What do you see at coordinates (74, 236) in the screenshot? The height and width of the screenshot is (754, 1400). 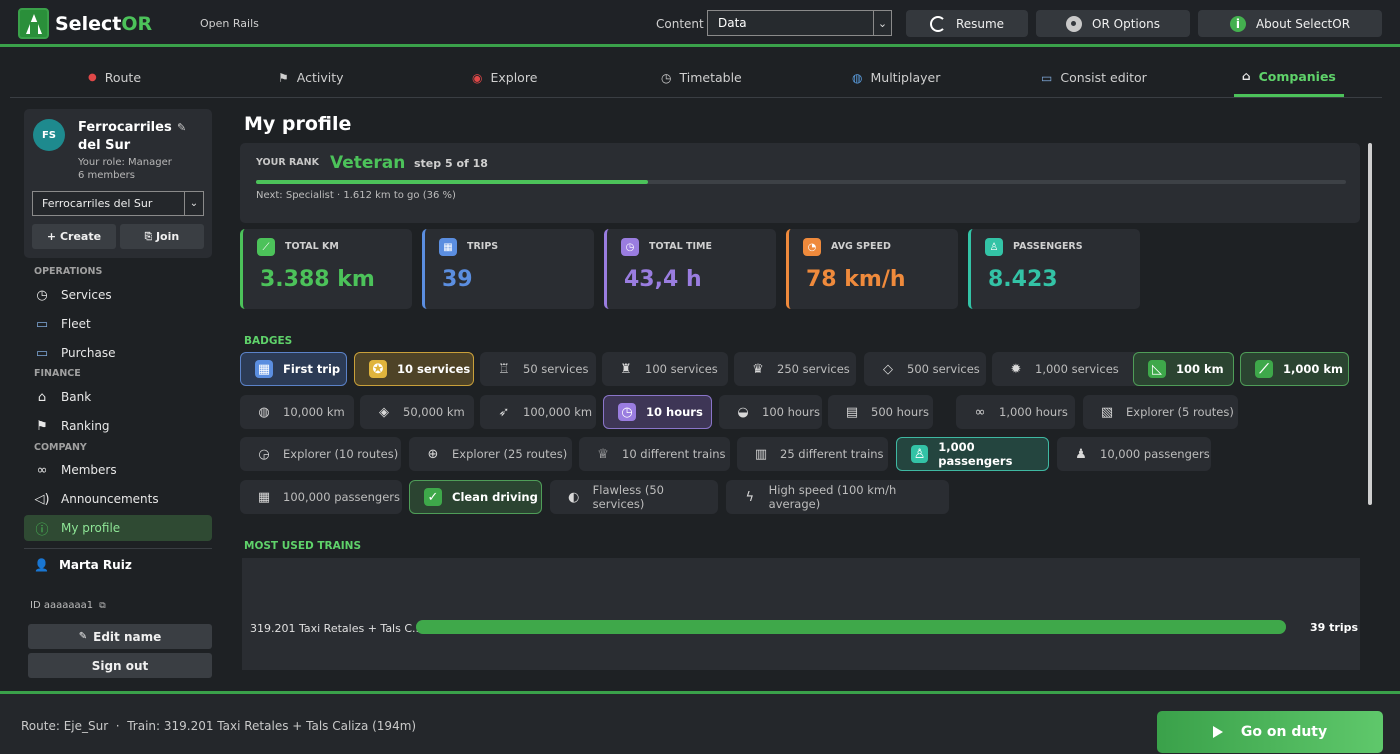 I see `create-company-button: + Create` at bounding box center [74, 236].